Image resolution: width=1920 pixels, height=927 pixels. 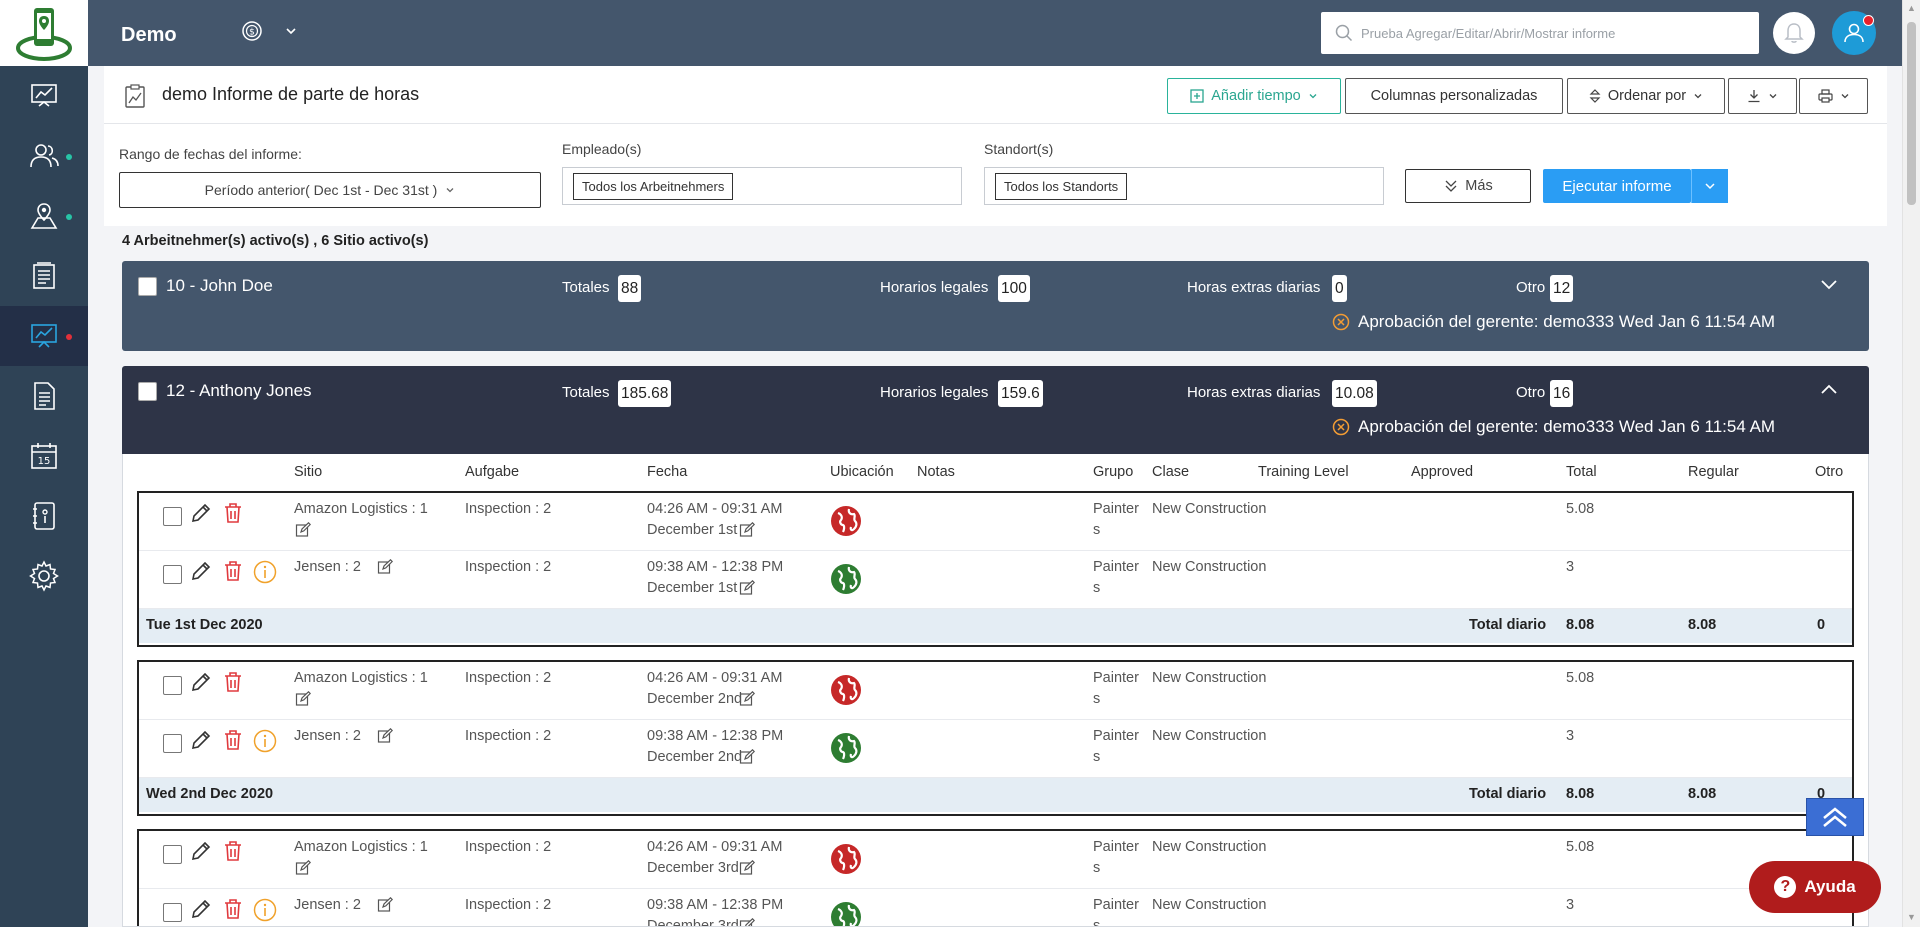 What do you see at coordinates (330, 190) in the screenshot?
I see `date-range-select: Período anterior( Dec 1st - Dec 31st )` at bounding box center [330, 190].